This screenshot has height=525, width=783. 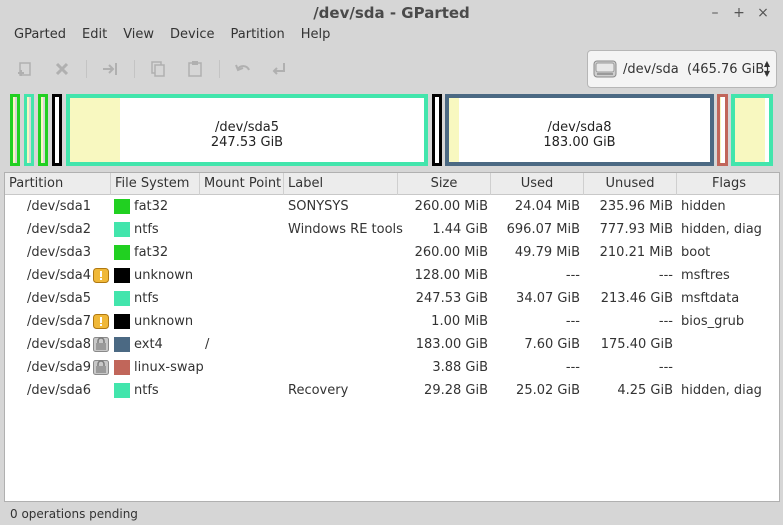 I want to click on size-cell: 1.00 MiB, so click(x=459, y=321).